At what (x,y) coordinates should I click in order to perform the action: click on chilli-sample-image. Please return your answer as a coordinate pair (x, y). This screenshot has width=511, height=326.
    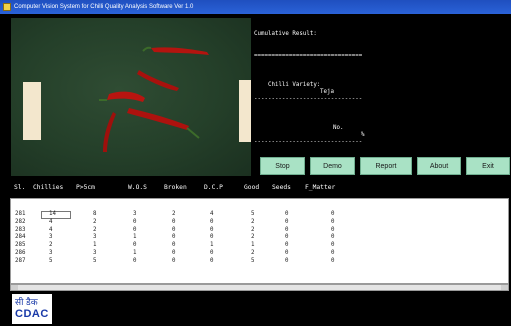
    Looking at the image, I should click on (137, 99).